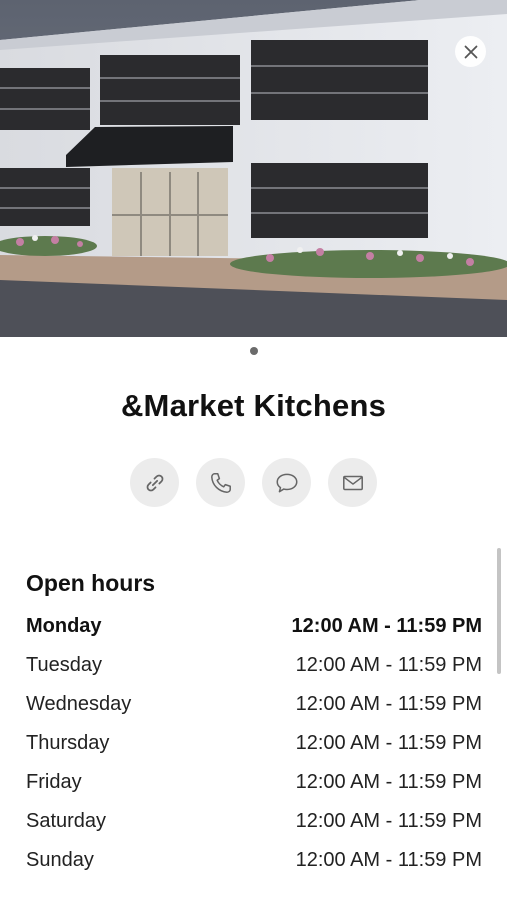  I want to click on message-button, so click(286, 482).